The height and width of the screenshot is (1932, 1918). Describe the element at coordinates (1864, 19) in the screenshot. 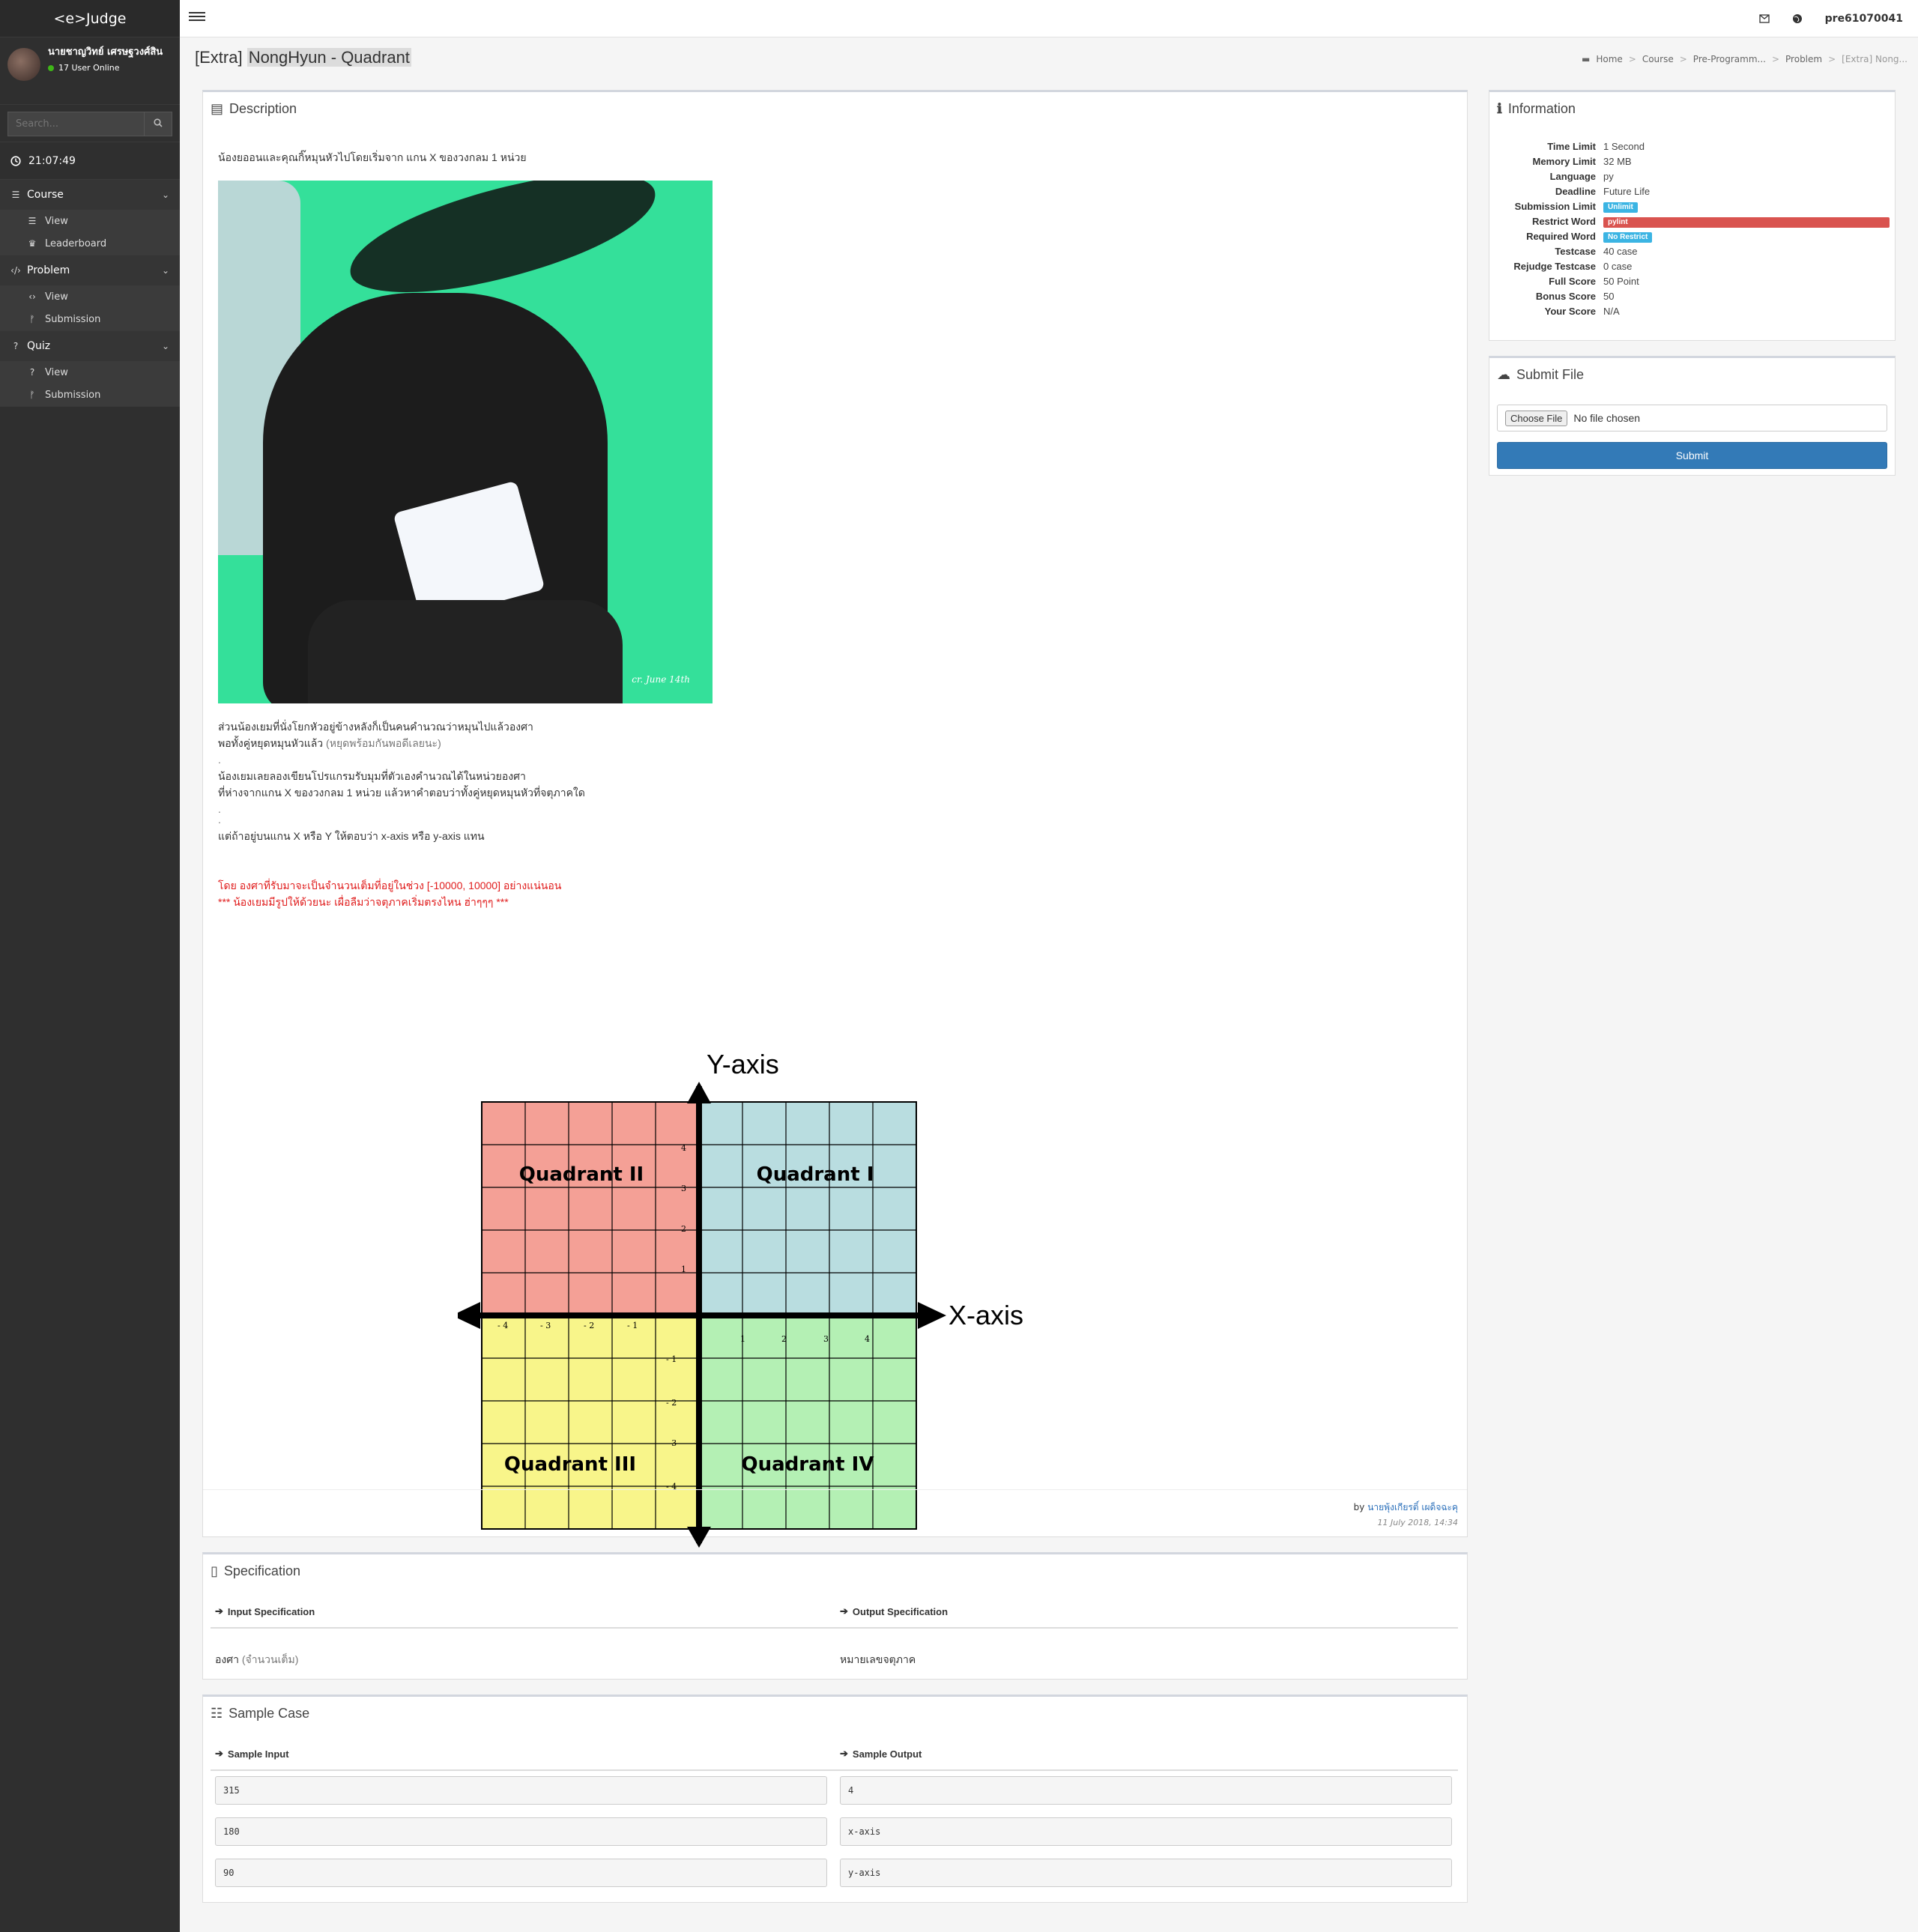

I see `user-menu: pre61070041` at that location.